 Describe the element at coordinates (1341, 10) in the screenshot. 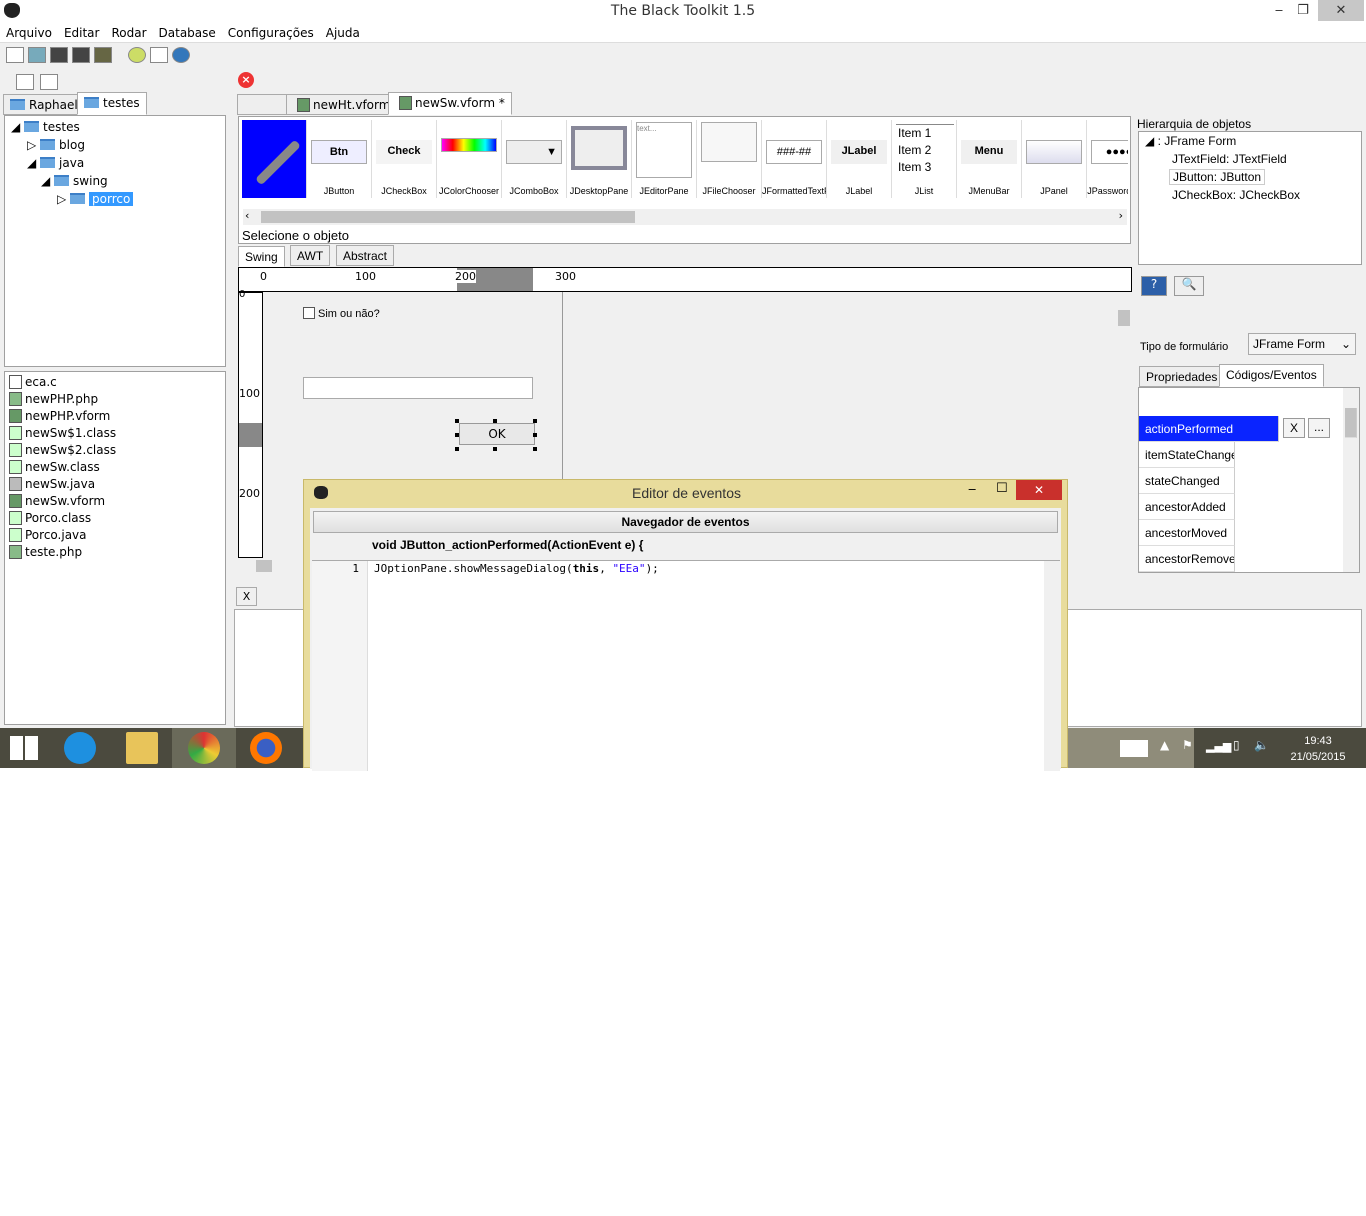

I see `close-button: ✕` at that location.